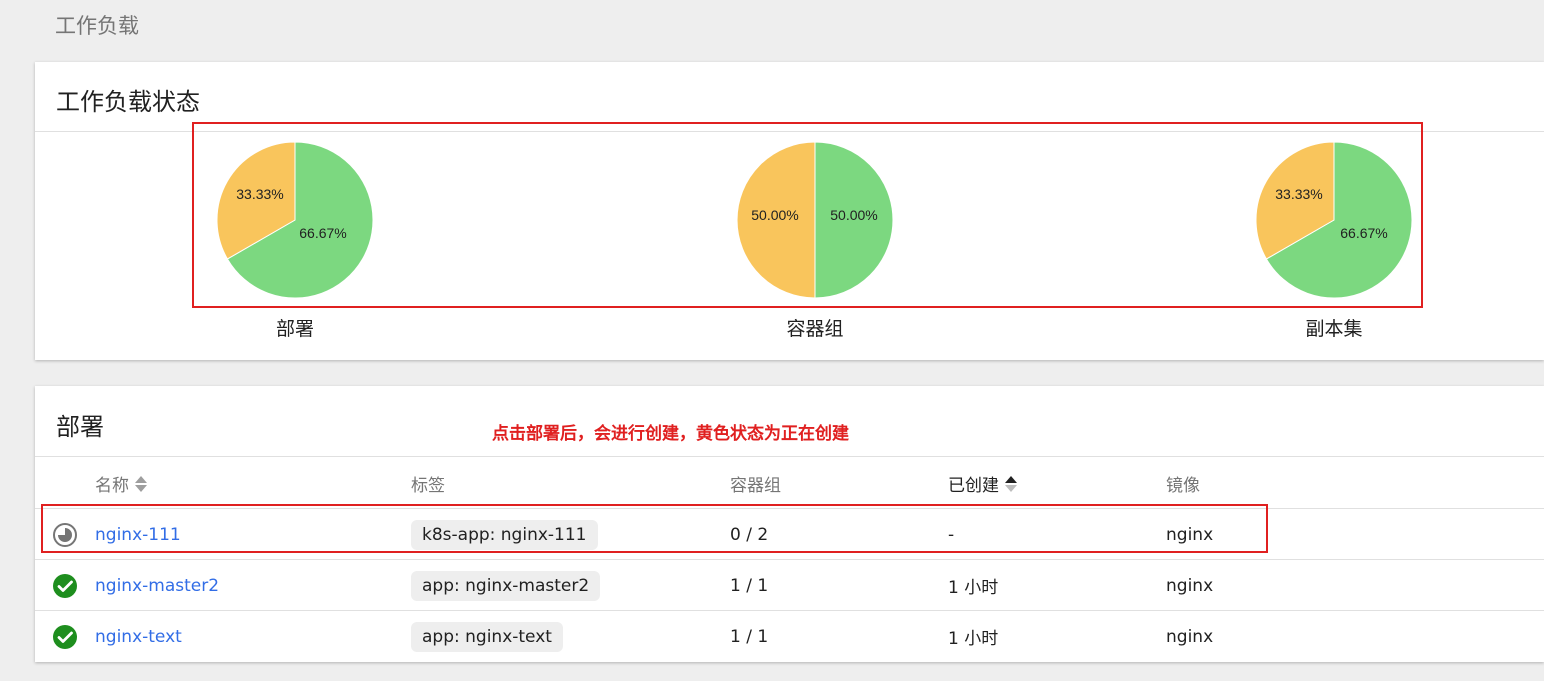 Image resolution: width=1544 pixels, height=681 pixels. Describe the element at coordinates (670, 434) in the screenshot. I see `annotation-text: 点击部署后，会进行创建，黄色状态为正在创建` at that location.